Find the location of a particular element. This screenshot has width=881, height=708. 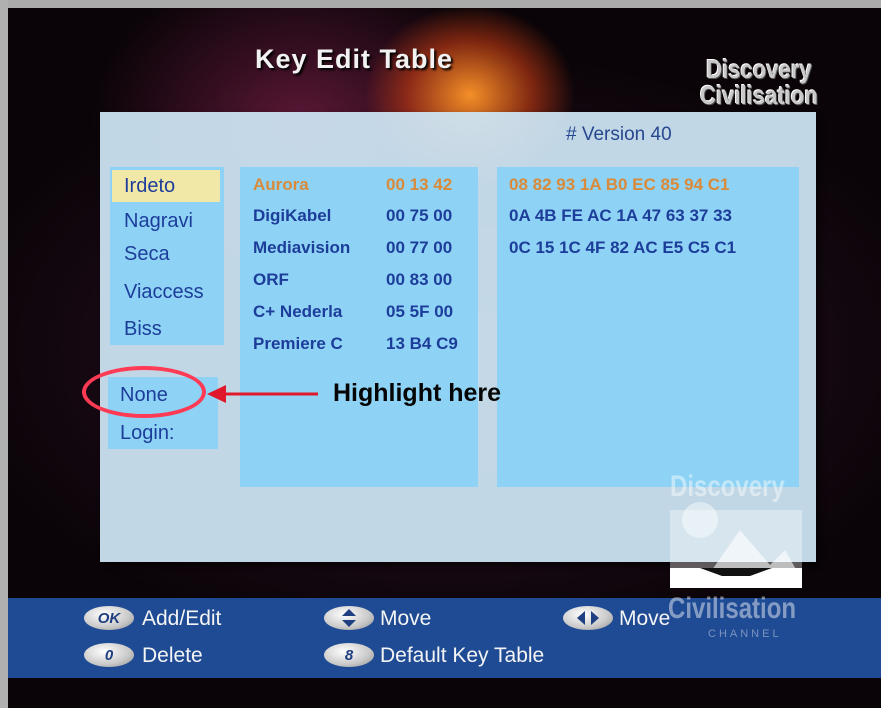

entry-key-row: 08 82 93 1A B0 EC 85 94 C1 is located at coordinates (648, 187).